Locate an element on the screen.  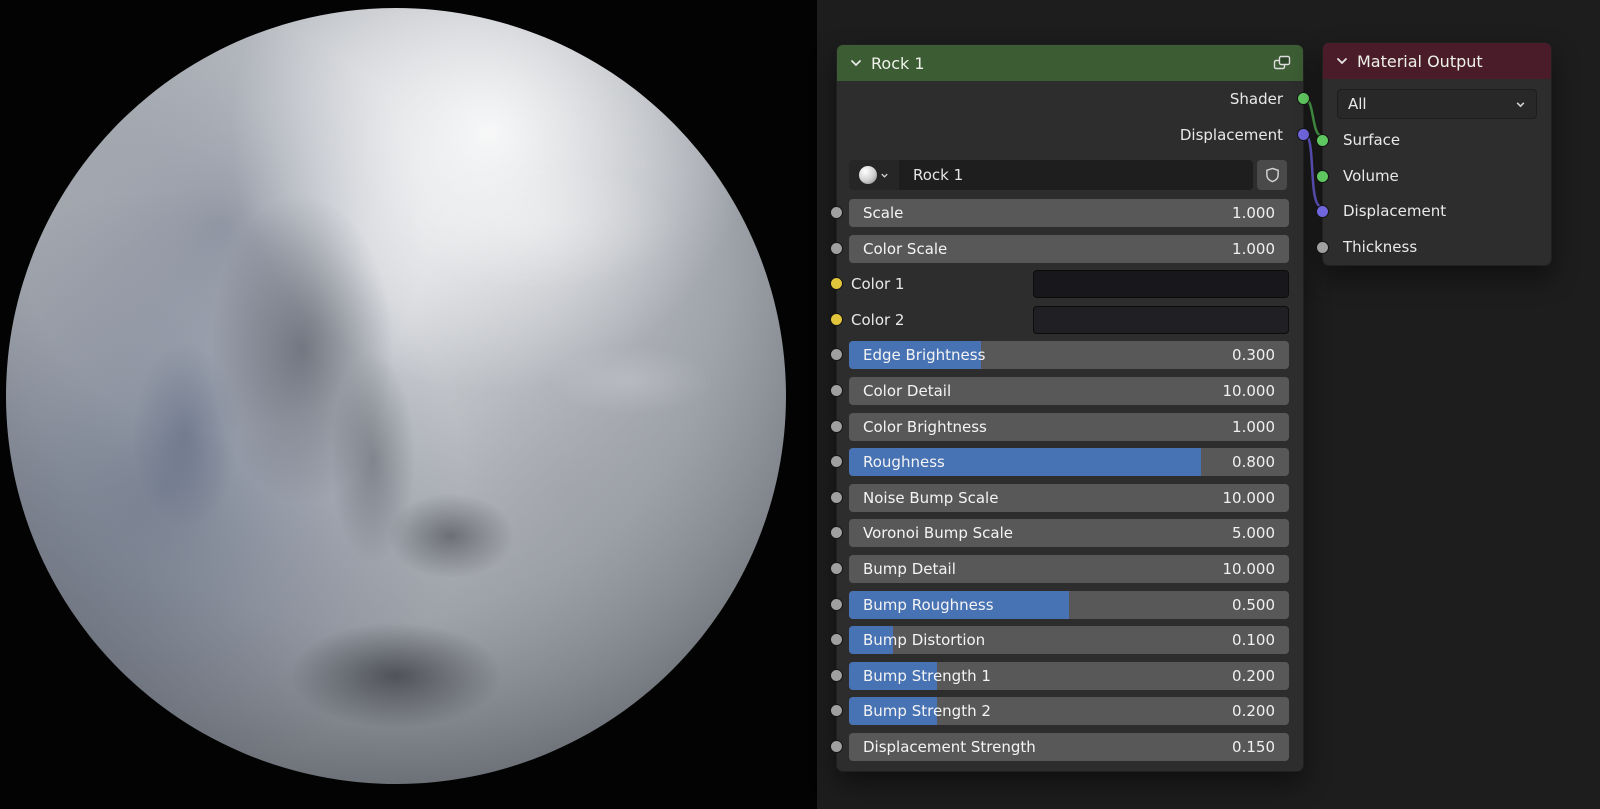
output-node-input-row: Displacement is located at coordinates (1433, 212).